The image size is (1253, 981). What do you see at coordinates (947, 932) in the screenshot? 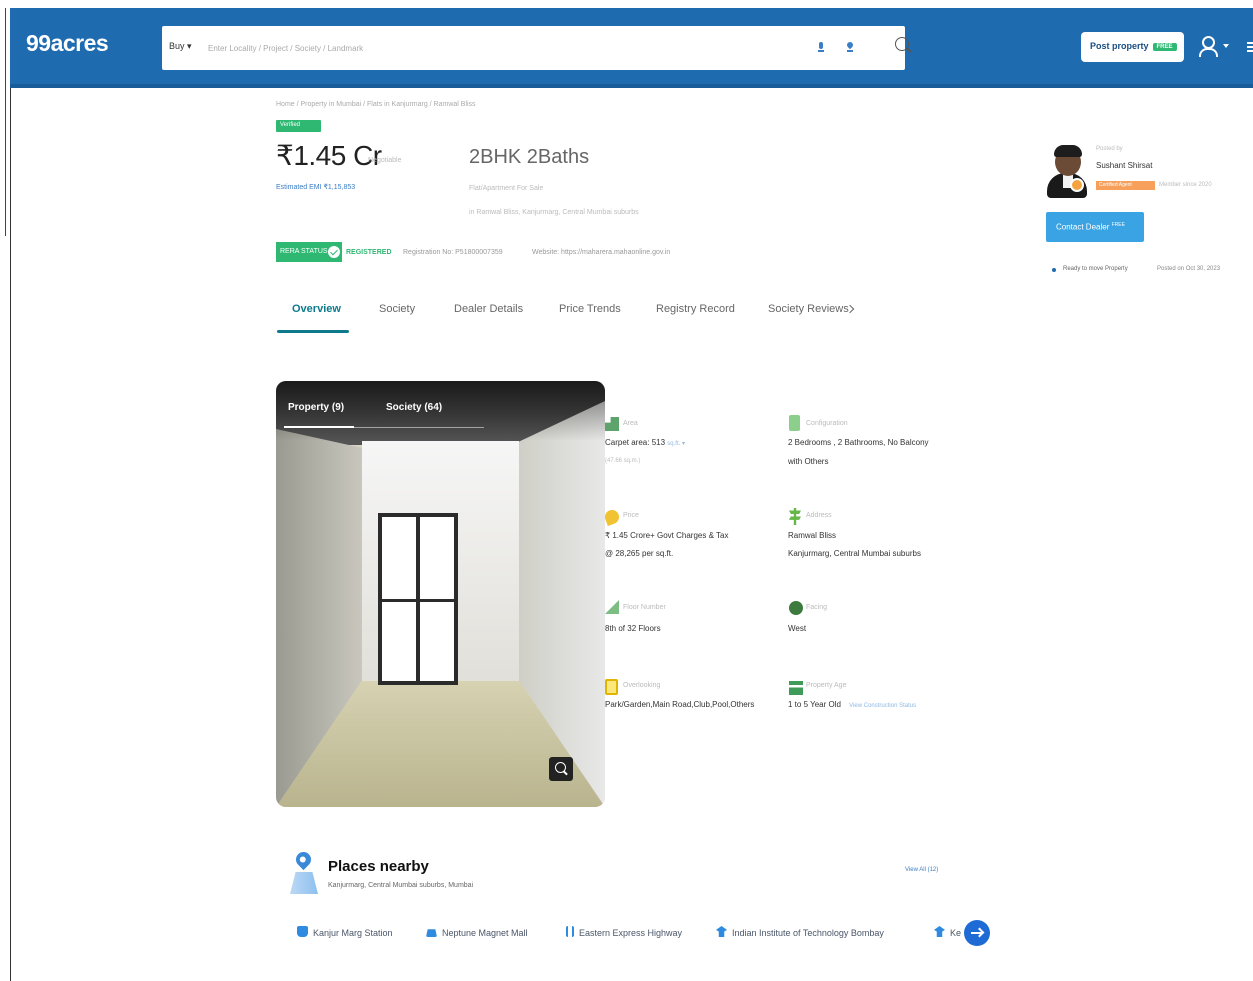
I see `place-chip: Ke` at bounding box center [947, 932].